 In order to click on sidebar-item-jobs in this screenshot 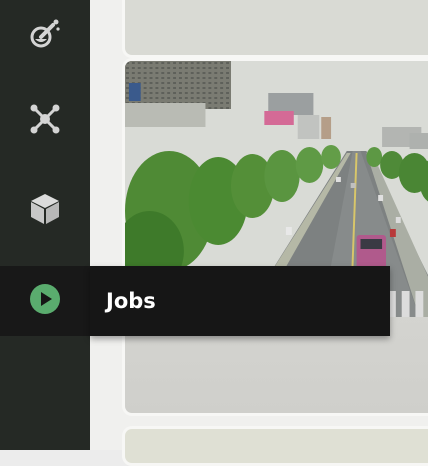, I will do `click(45, 301)`.